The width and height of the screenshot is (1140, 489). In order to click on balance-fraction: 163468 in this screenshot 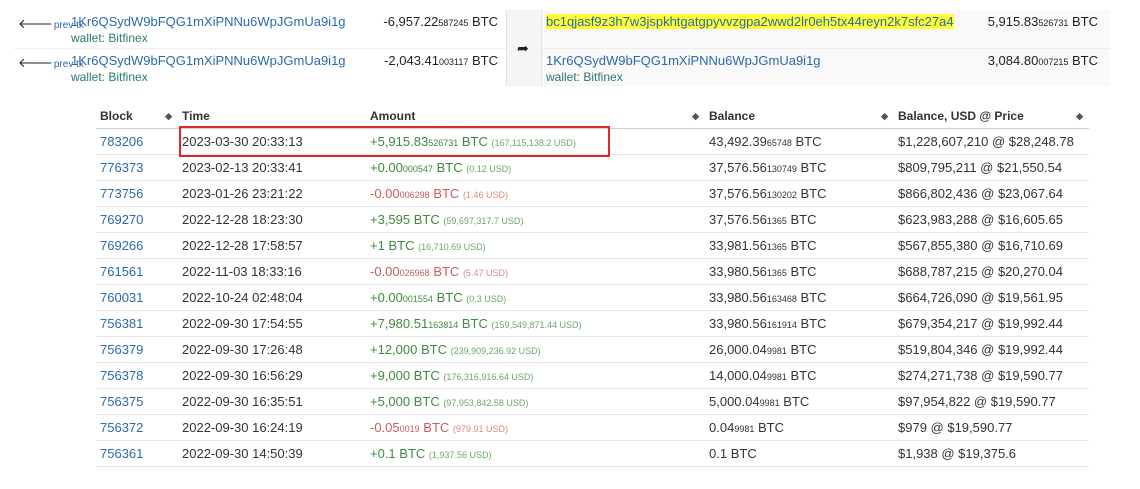, I will do `click(781, 298)`.